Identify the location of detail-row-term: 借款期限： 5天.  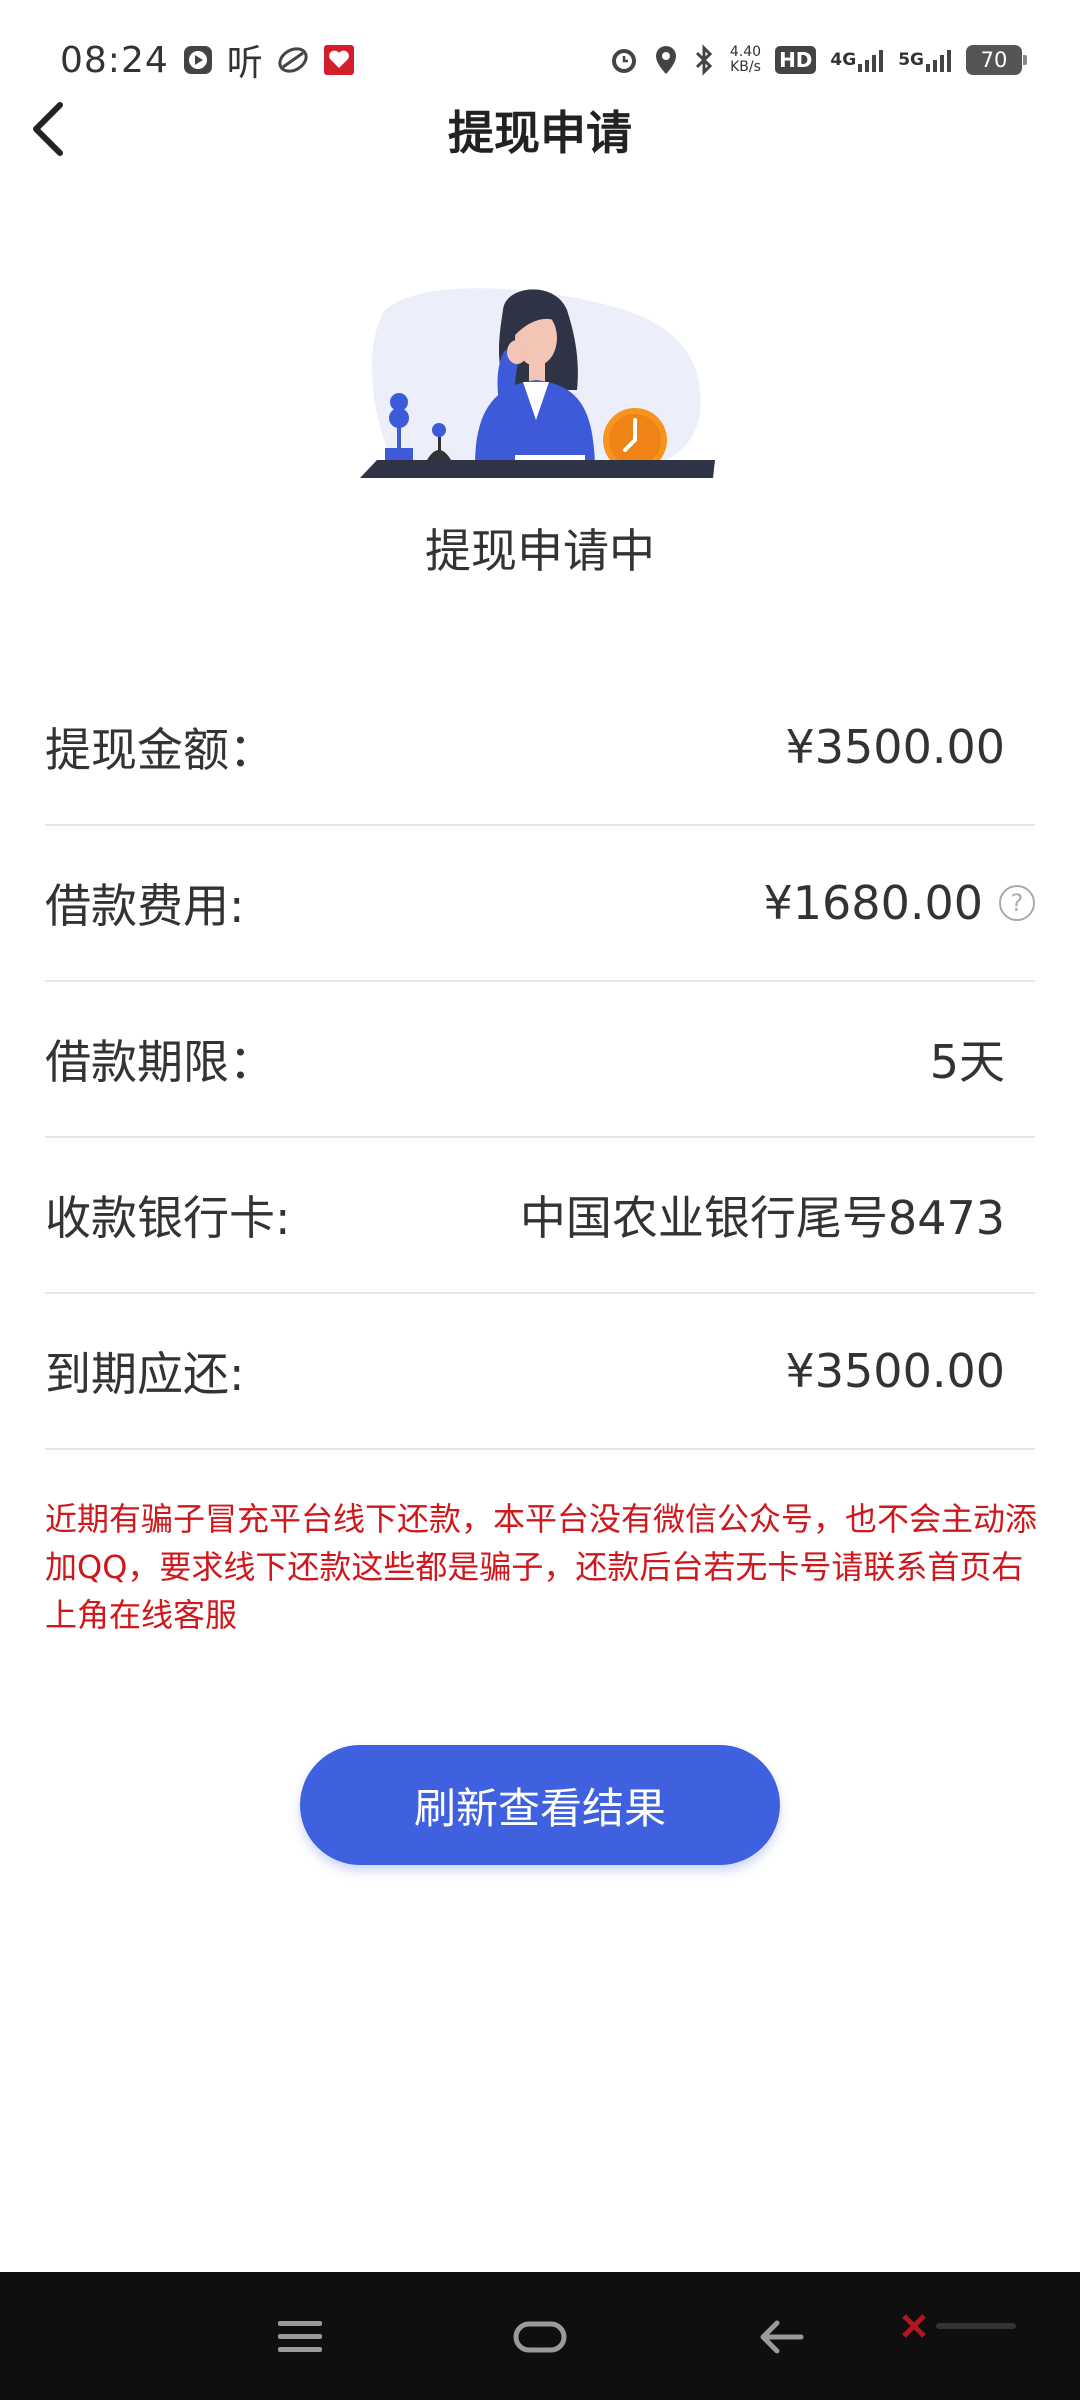
(540, 1060).